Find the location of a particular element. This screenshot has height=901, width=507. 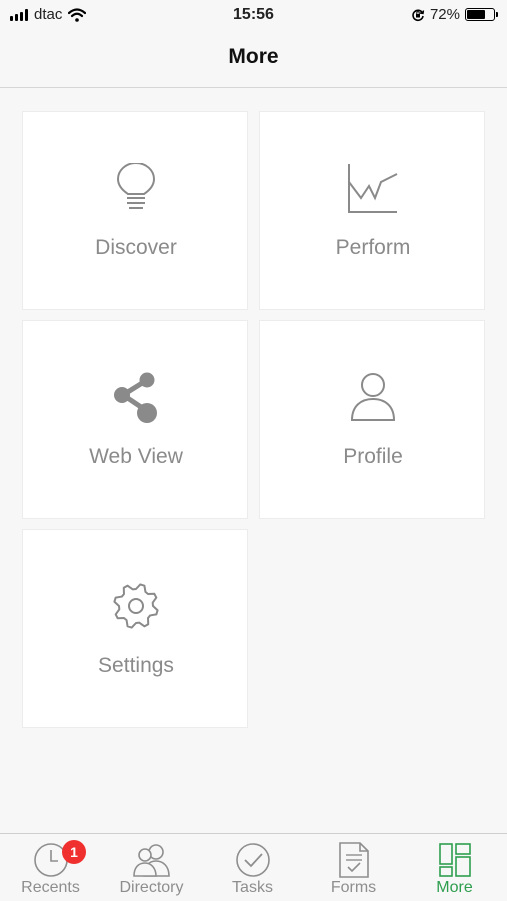

people-icon is located at coordinates (151, 860).